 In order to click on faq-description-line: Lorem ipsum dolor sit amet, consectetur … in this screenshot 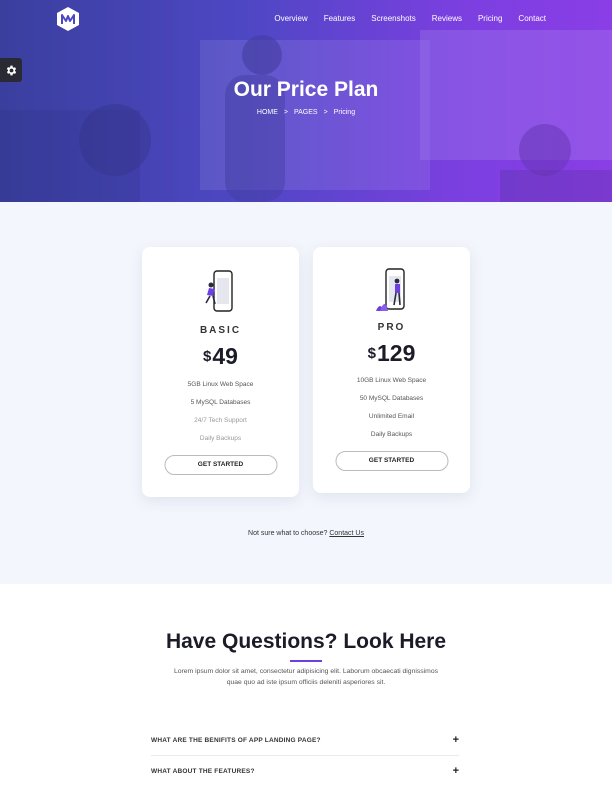, I will do `click(306, 671)`.